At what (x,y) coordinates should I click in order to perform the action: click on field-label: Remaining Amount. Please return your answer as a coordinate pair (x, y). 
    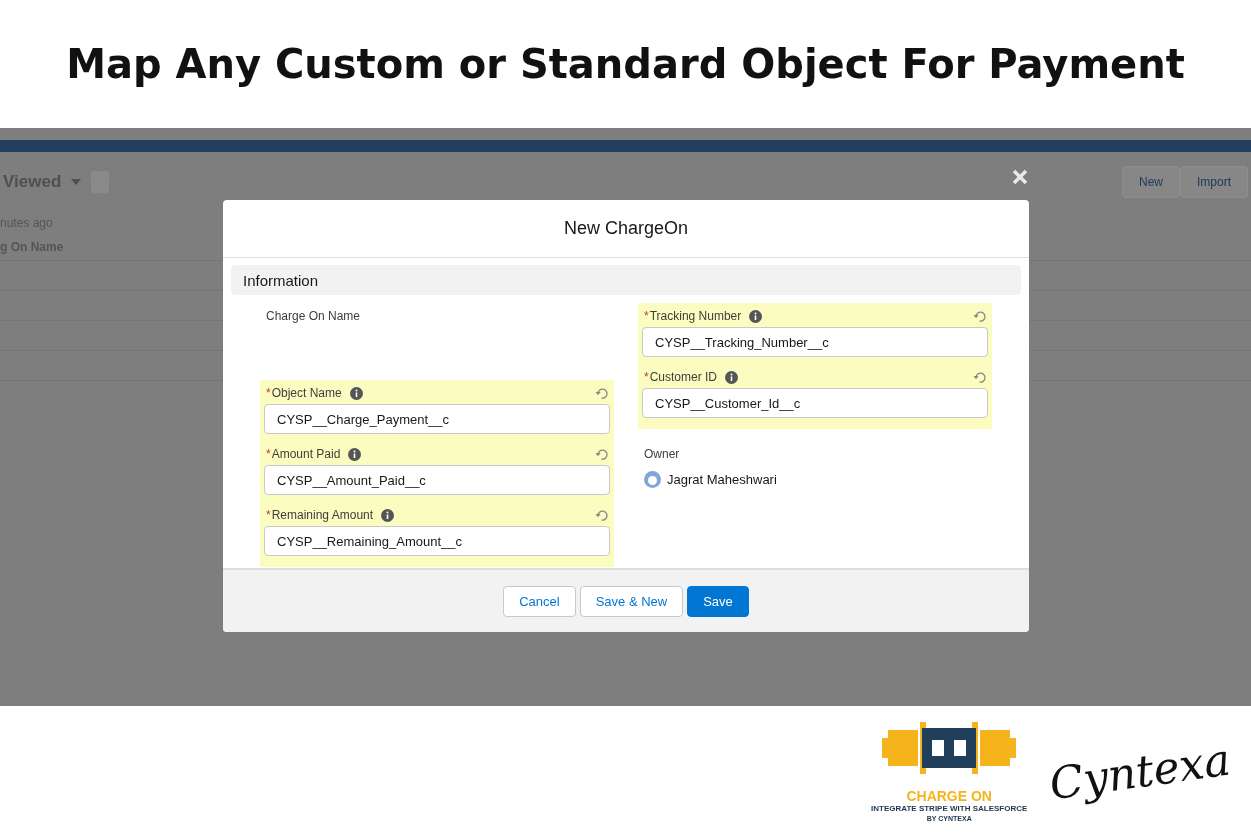
    Looking at the image, I should click on (322, 515).